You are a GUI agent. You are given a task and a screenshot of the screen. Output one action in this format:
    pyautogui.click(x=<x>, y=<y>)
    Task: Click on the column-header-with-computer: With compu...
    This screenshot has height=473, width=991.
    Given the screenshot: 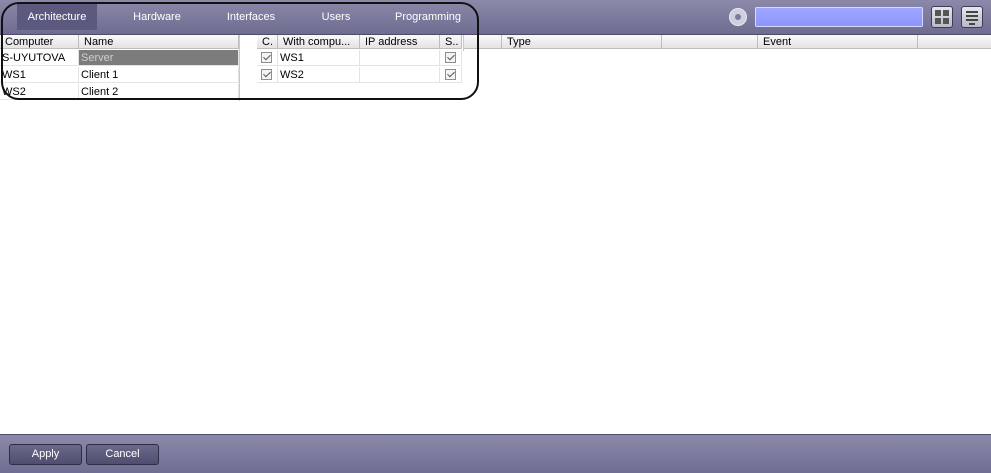 What is the action you would take?
    pyautogui.click(x=319, y=42)
    